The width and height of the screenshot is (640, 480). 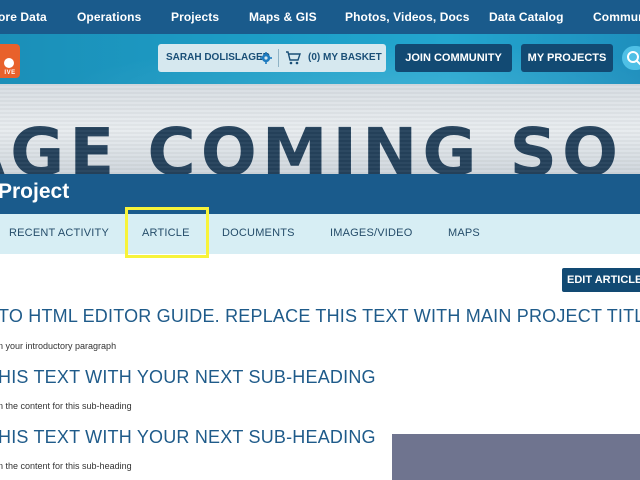 I want to click on sub-heading-2: HIS TEXT WITH YOUR NEXT SUB-HEADING, so click(x=188, y=437).